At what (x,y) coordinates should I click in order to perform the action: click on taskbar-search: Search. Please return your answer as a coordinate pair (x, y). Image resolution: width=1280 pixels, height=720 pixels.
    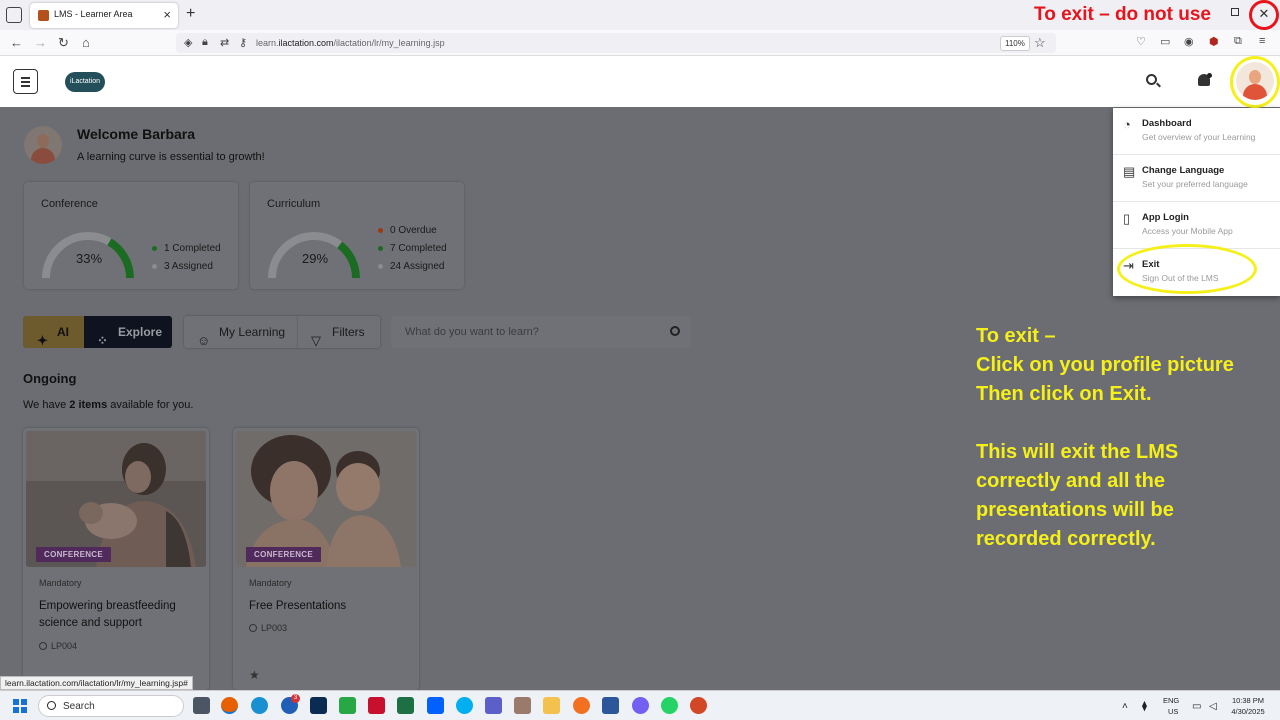
    Looking at the image, I should click on (111, 706).